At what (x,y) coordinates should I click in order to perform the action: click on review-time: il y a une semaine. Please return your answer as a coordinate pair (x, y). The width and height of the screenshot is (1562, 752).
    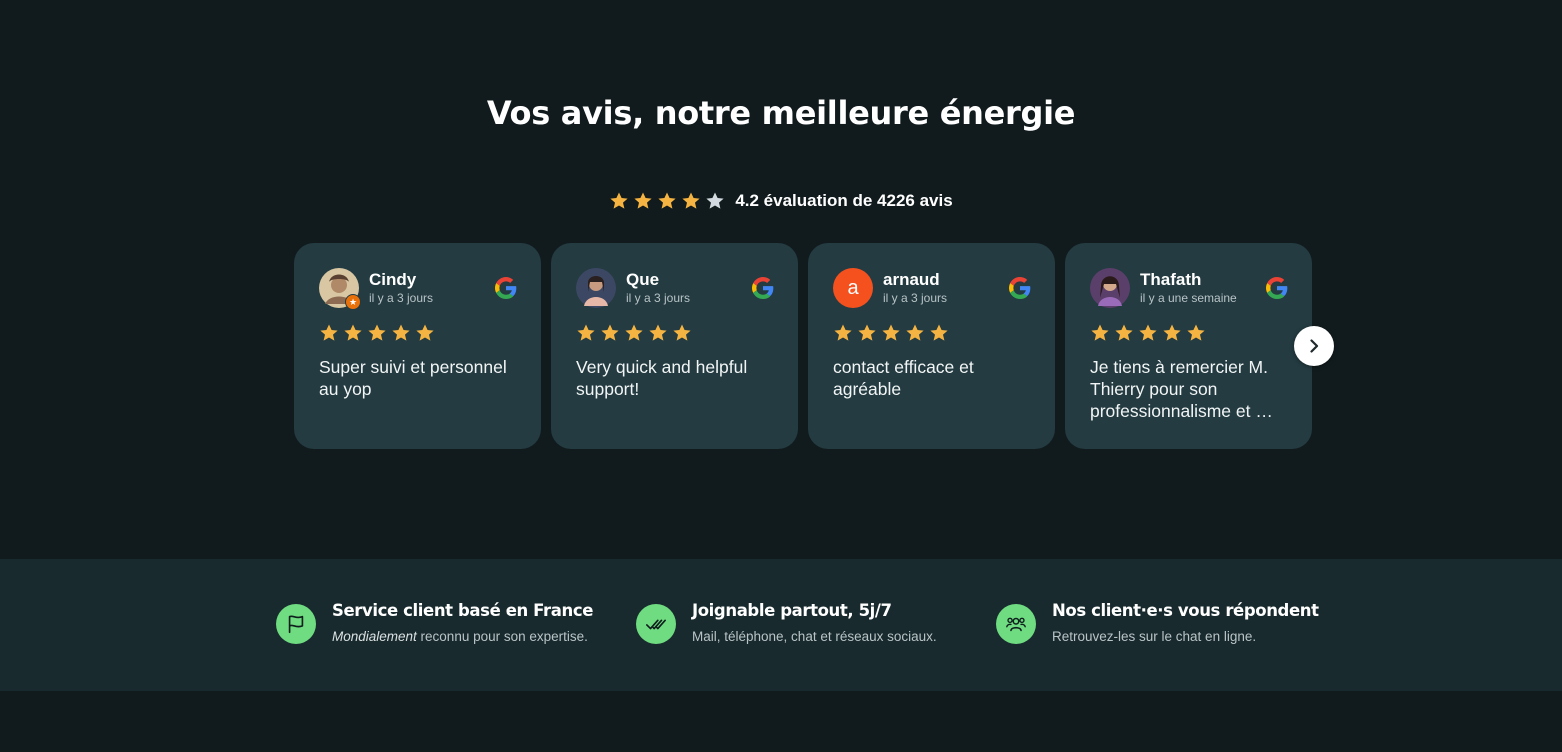
    Looking at the image, I should click on (1188, 298).